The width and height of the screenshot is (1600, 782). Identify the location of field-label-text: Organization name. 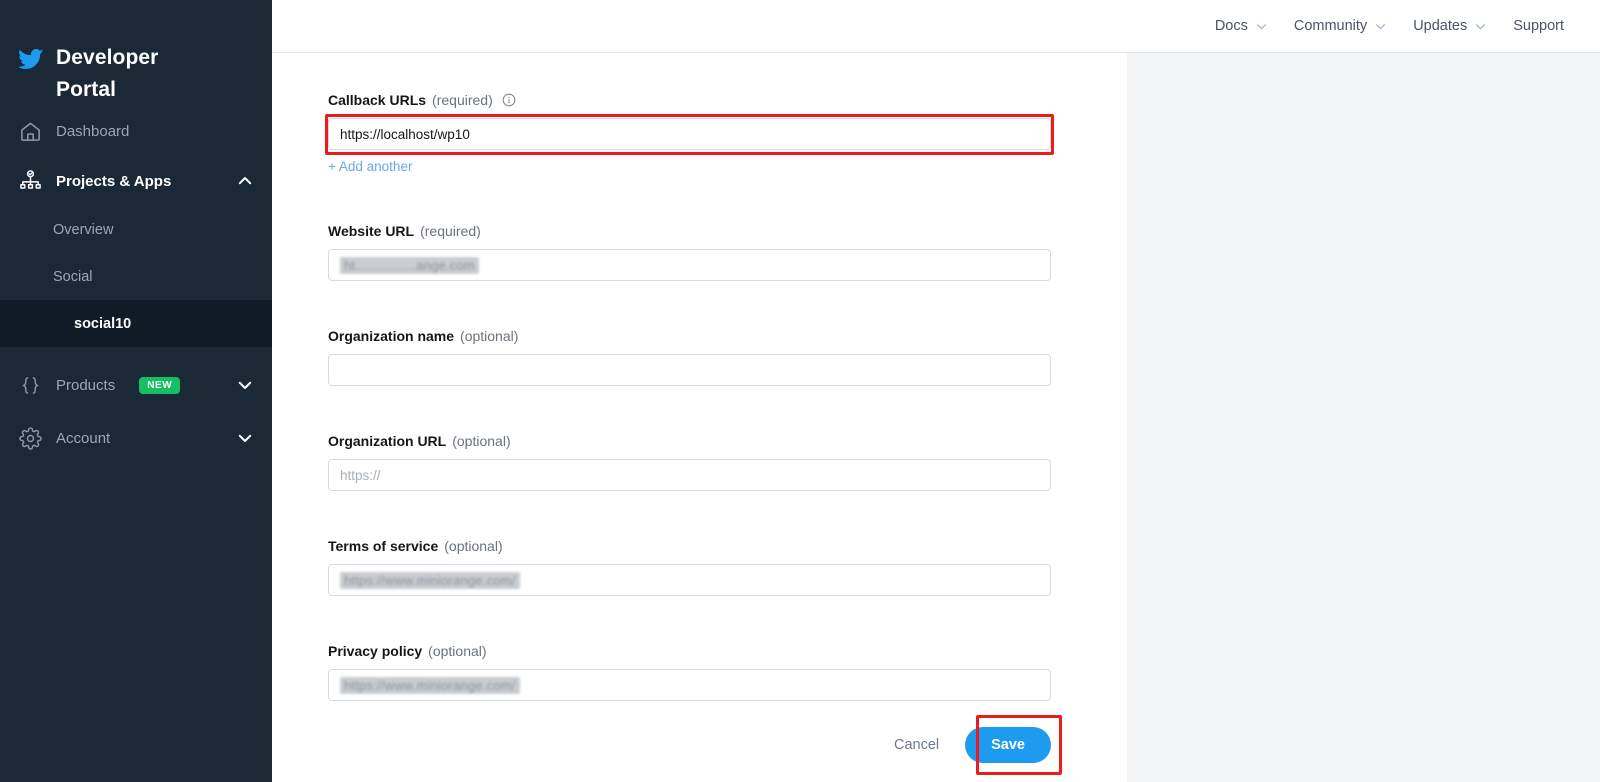
(391, 336).